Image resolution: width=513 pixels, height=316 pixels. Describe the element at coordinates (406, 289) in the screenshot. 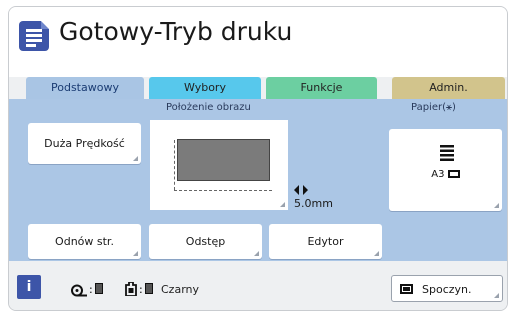

I see `screen-icon` at that location.